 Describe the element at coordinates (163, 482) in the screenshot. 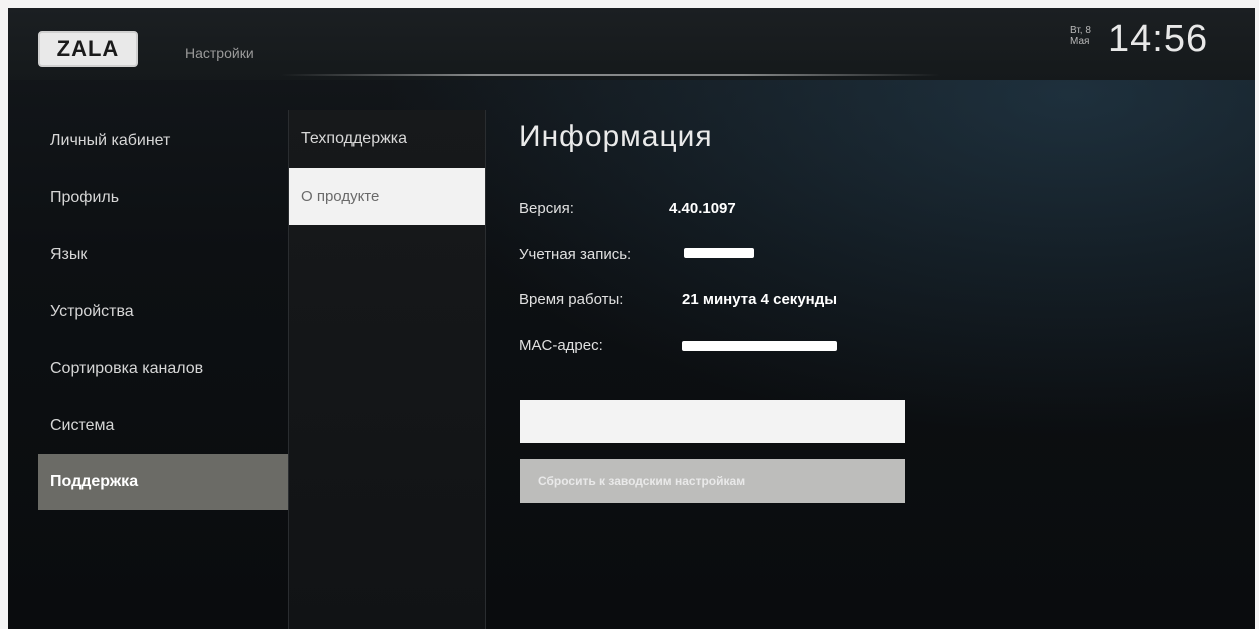

I see `menu-item-support: Поддержка` at that location.